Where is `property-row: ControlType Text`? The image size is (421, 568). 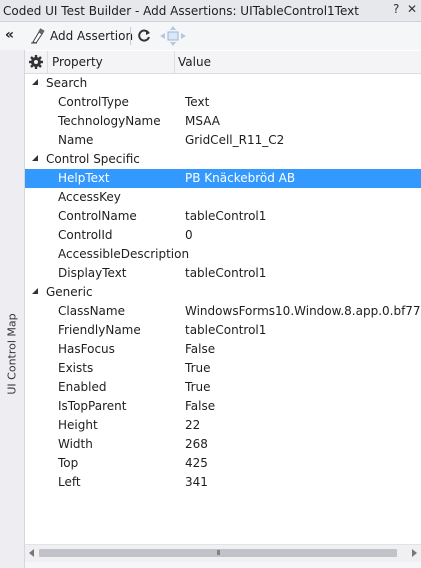
property-row: ControlType Text is located at coordinates (223, 102).